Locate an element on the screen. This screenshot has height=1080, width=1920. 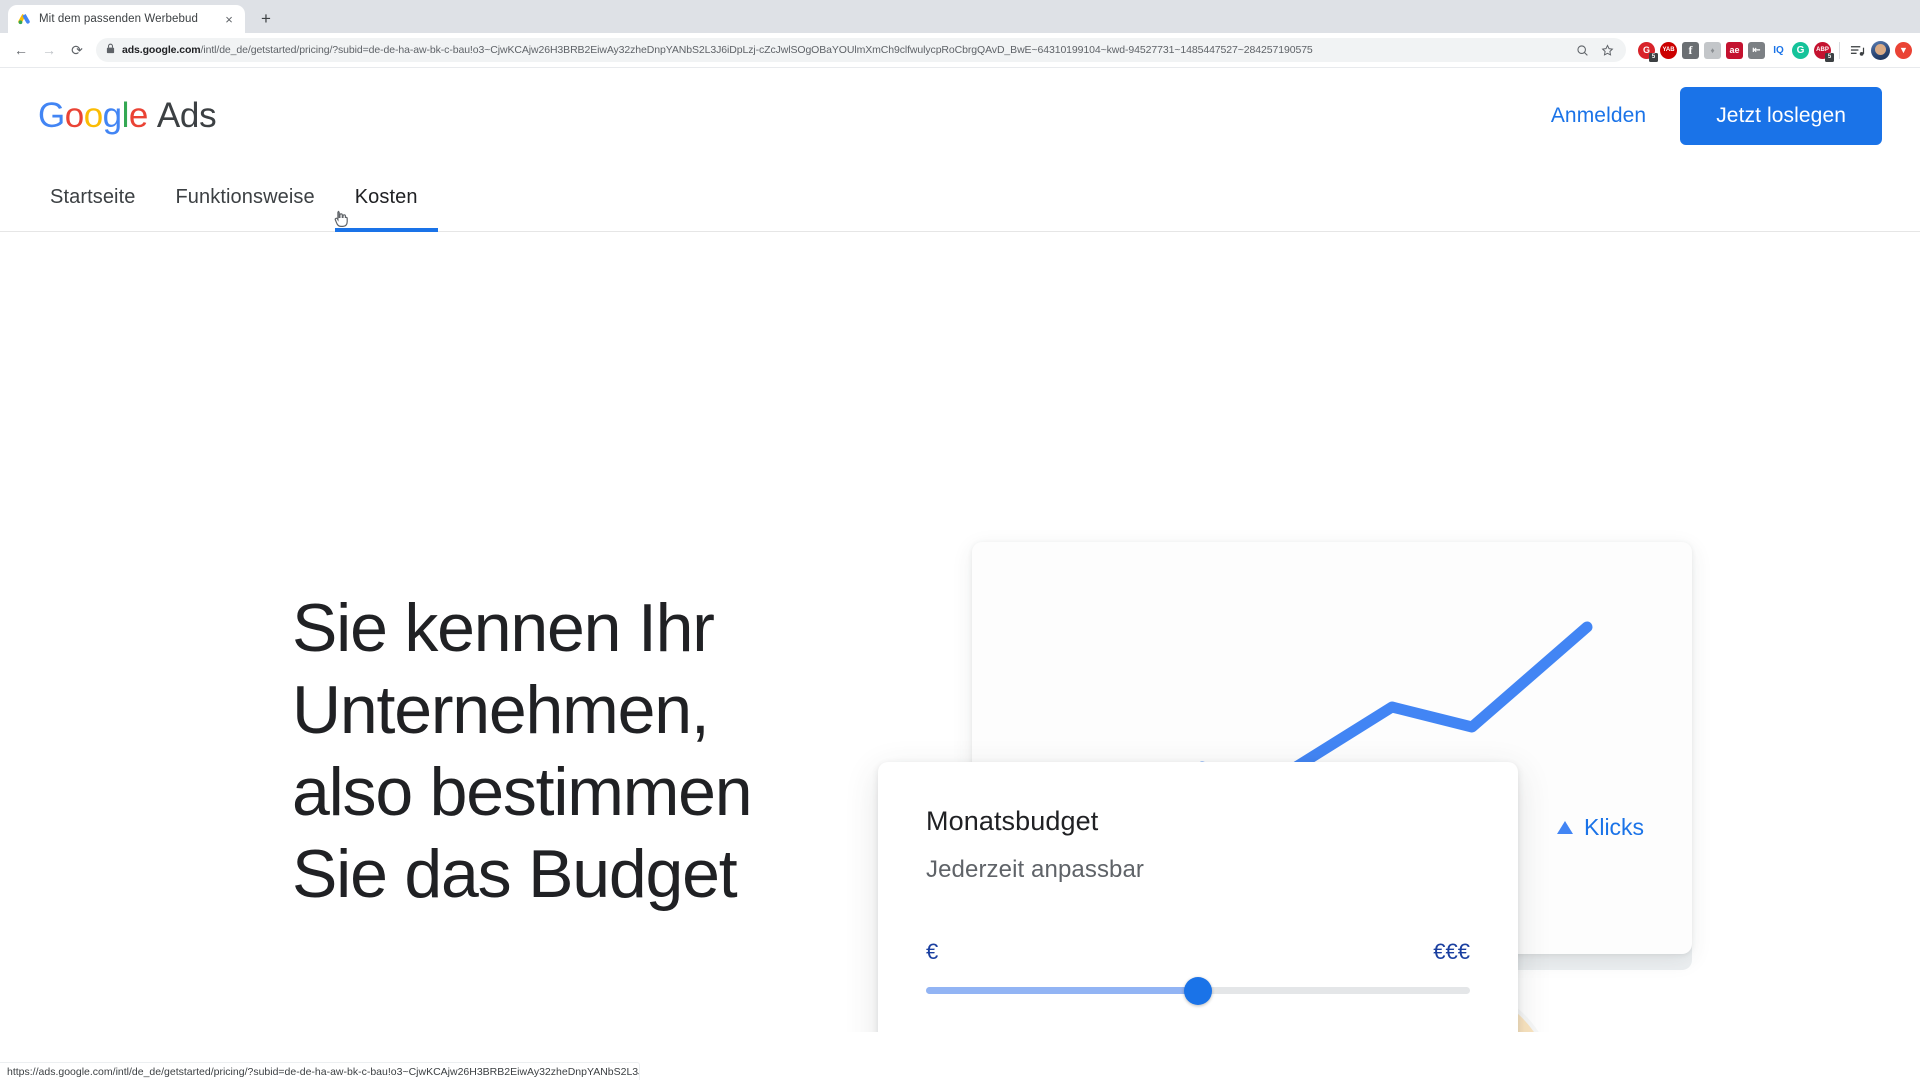
google-ads-logo: Google Ads is located at coordinates (127, 115).